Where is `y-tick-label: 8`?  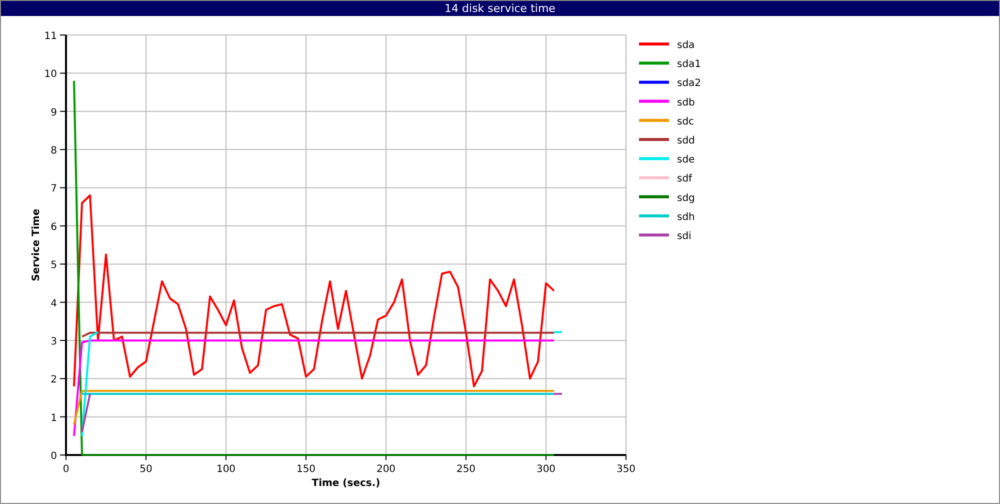 y-tick-label: 8 is located at coordinates (53, 151).